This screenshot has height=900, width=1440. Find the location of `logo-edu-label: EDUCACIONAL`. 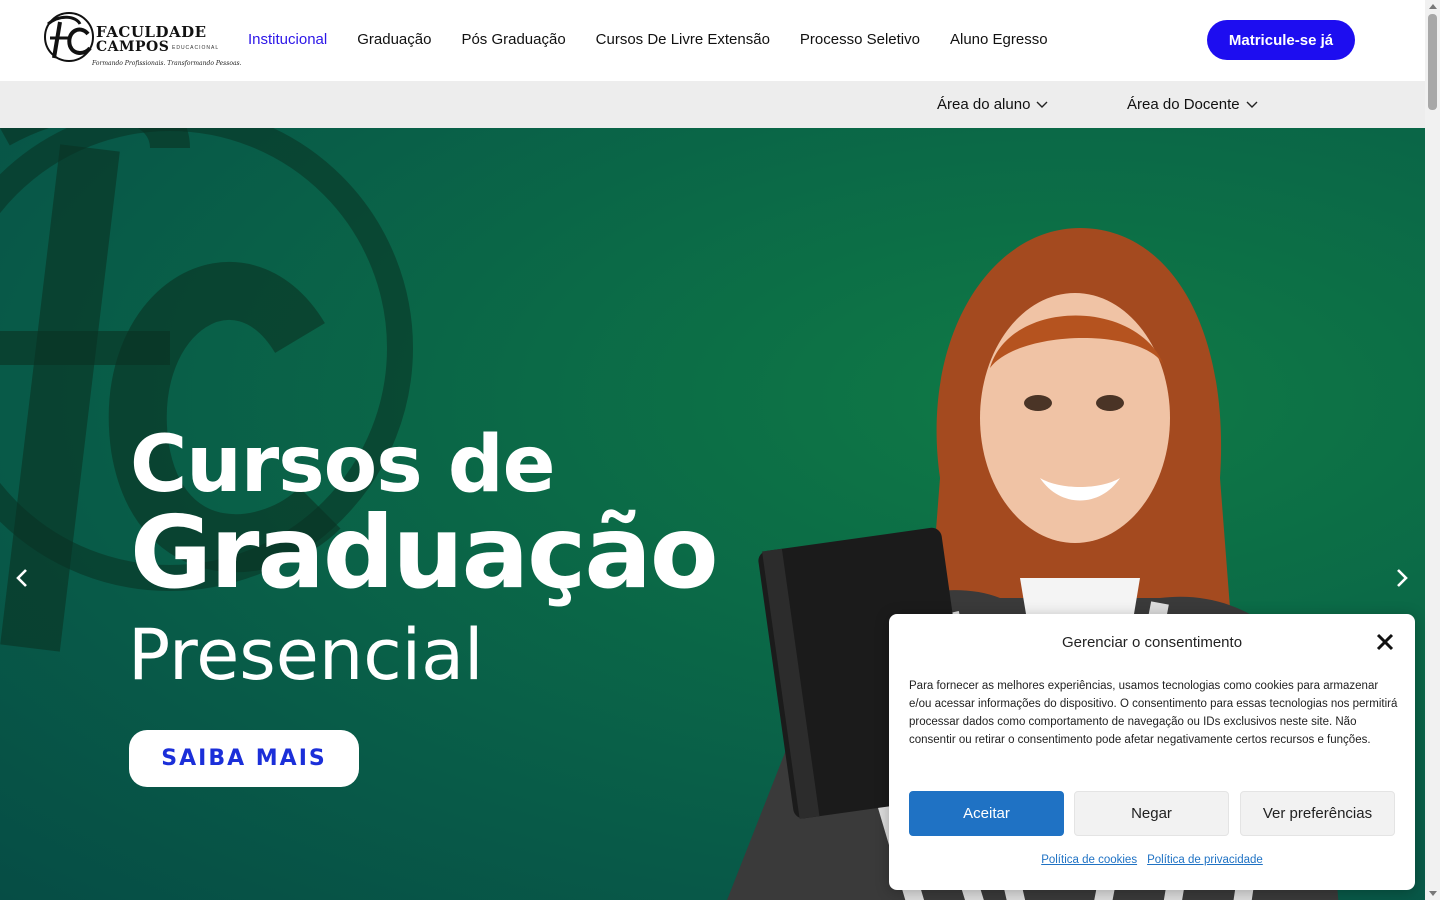

logo-edu-label: EDUCACIONAL is located at coordinates (196, 48).